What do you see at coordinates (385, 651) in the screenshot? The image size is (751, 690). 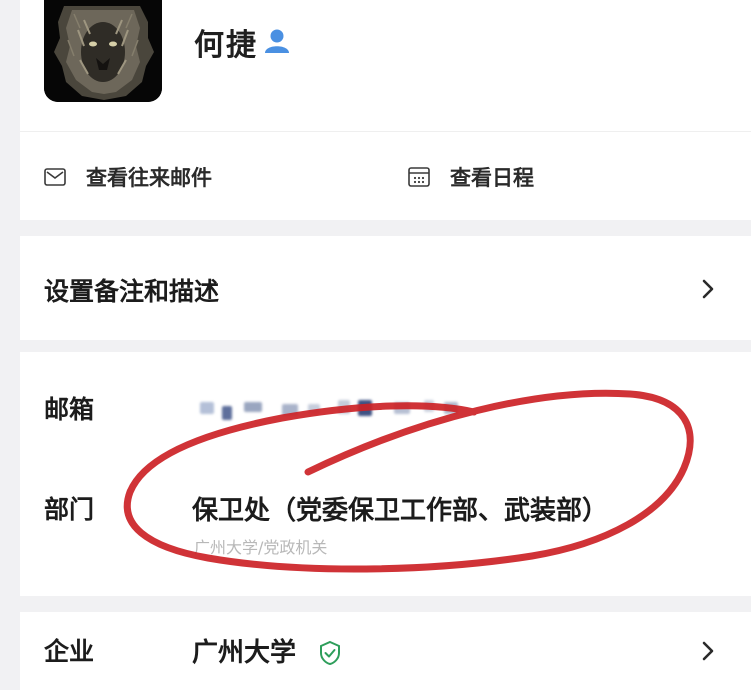 I see `company-row: 企业 广州大学` at bounding box center [385, 651].